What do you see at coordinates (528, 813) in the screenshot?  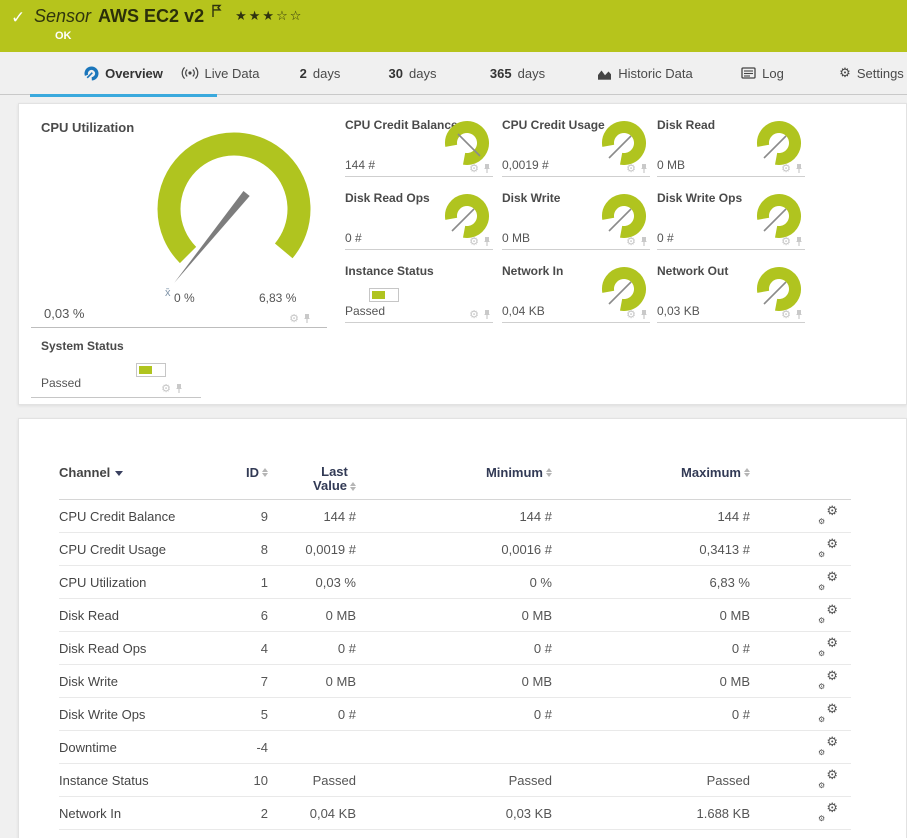 I see `cell-minimum: 0,03 KB` at bounding box center [528, 813].